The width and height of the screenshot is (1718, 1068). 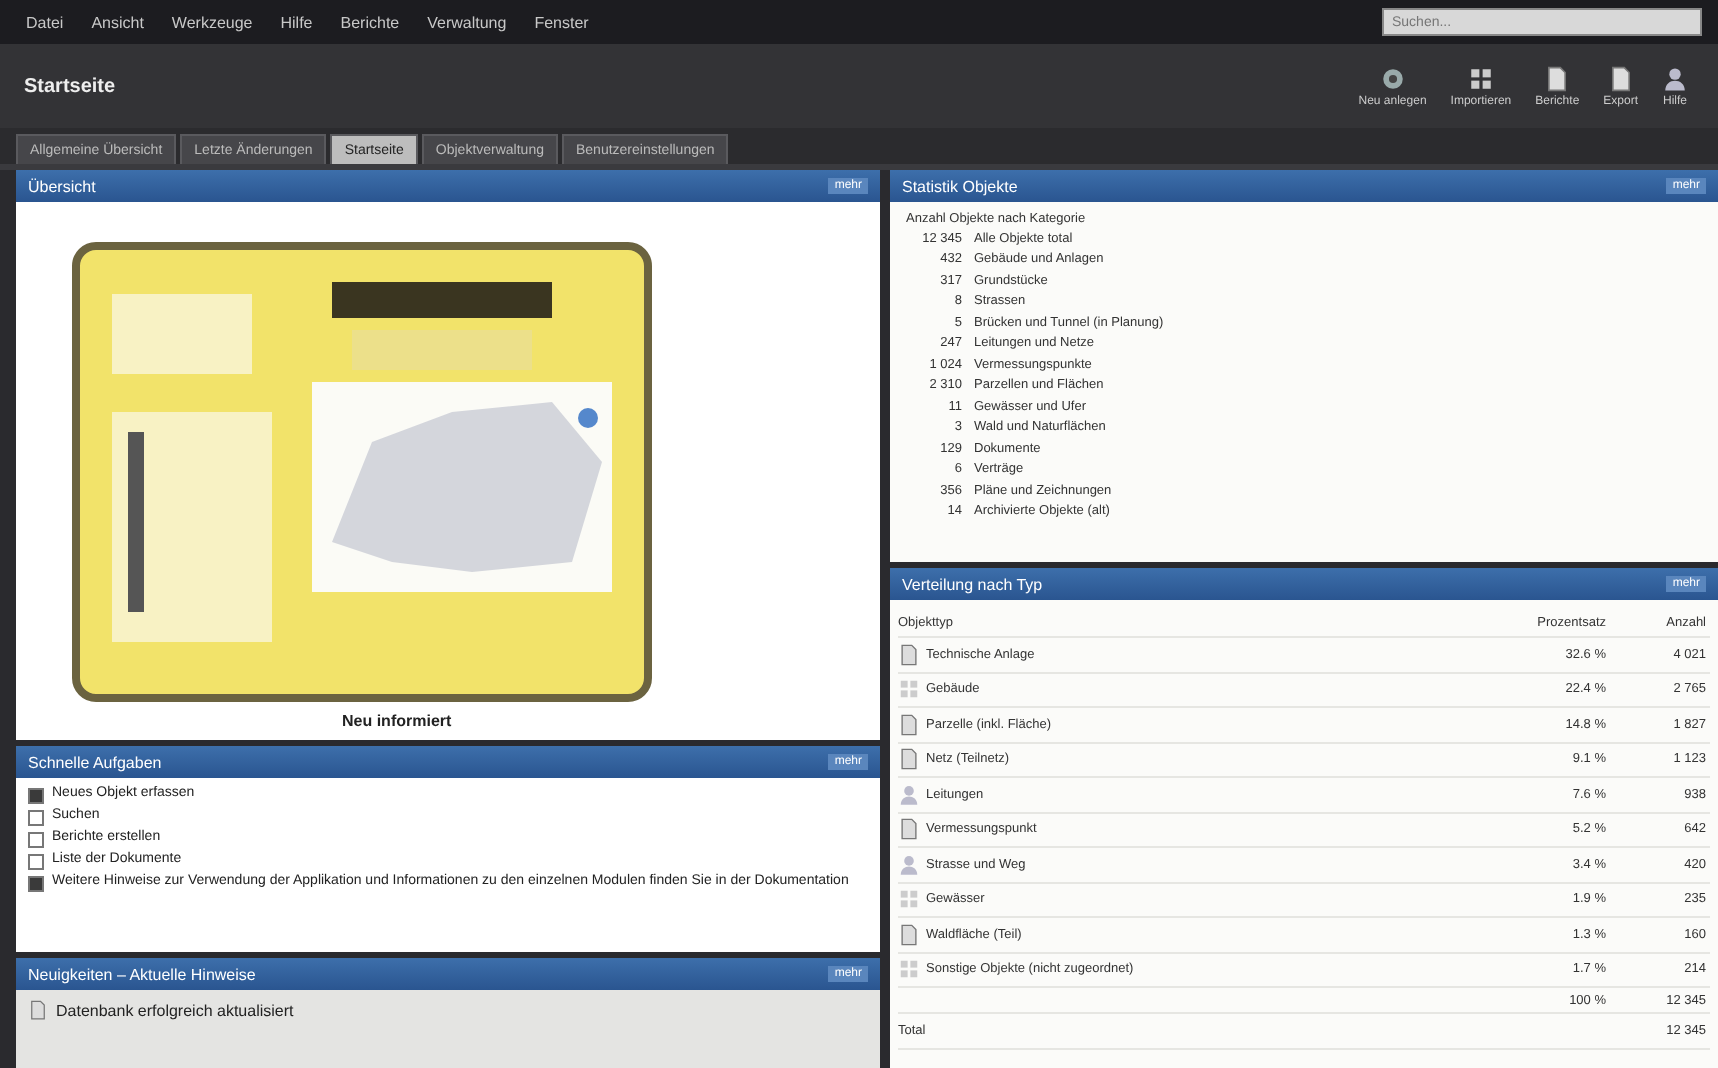 I want to click on panel-title: Verteilung nach Typ, so click(x=972, y=584).